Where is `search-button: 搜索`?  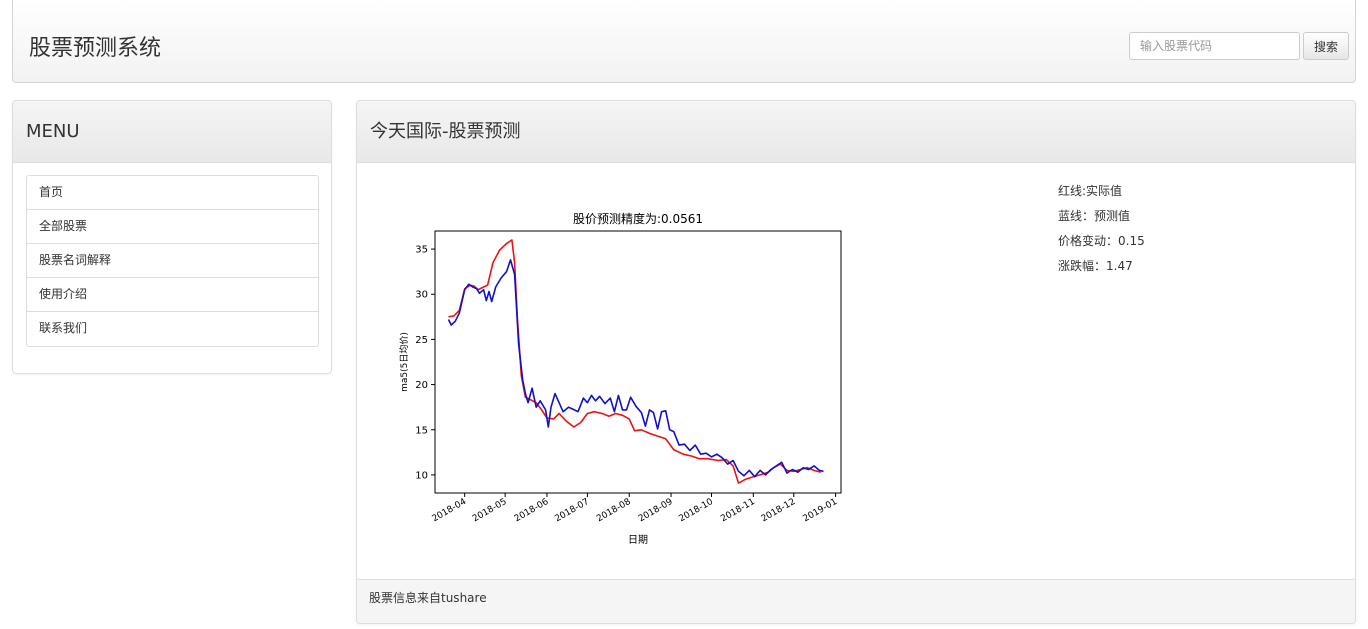
search-button: 搜索 is located at coordinates (1326, 46).